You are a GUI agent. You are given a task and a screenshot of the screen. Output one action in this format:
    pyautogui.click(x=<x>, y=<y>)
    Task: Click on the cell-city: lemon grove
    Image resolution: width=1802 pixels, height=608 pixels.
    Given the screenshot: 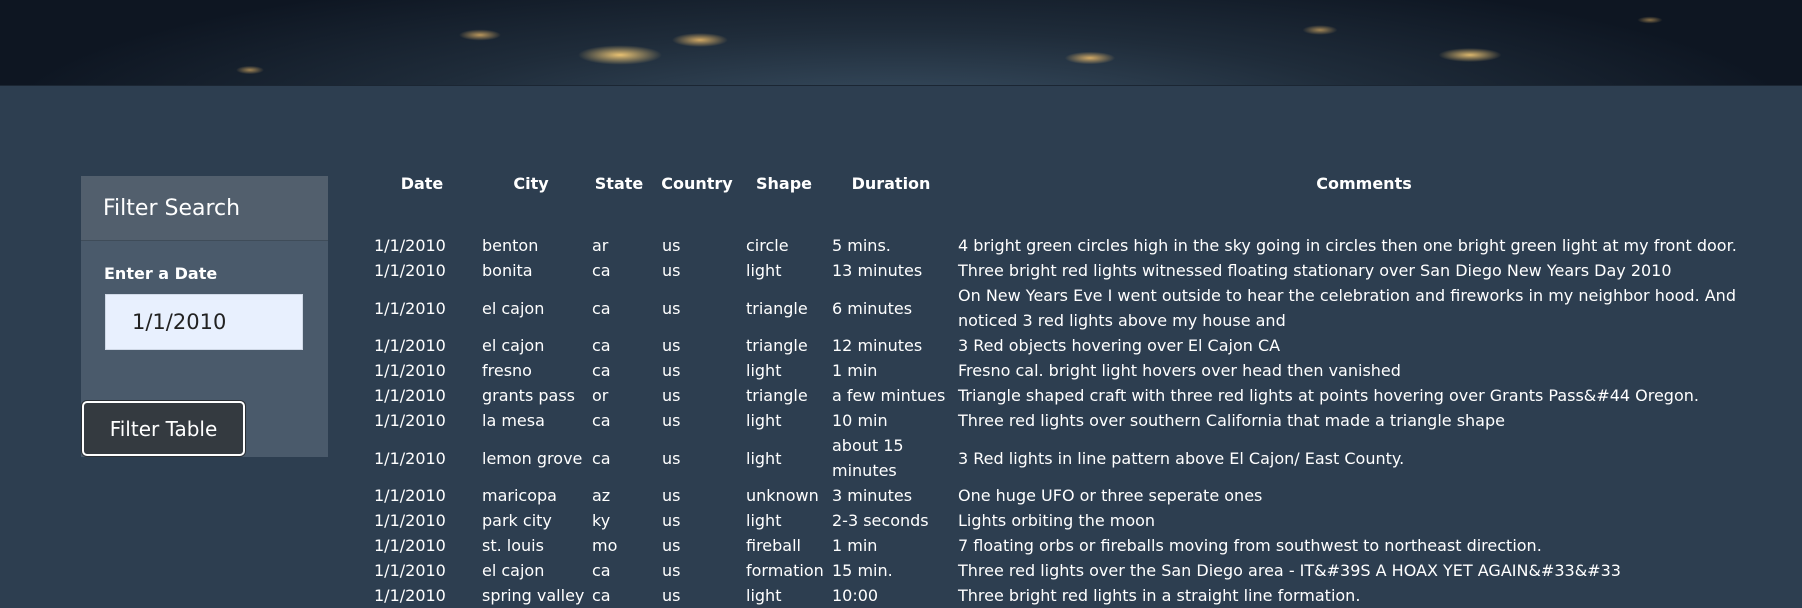 What is the action you would take?
    pyautogui.click(x=532, y=458)
    